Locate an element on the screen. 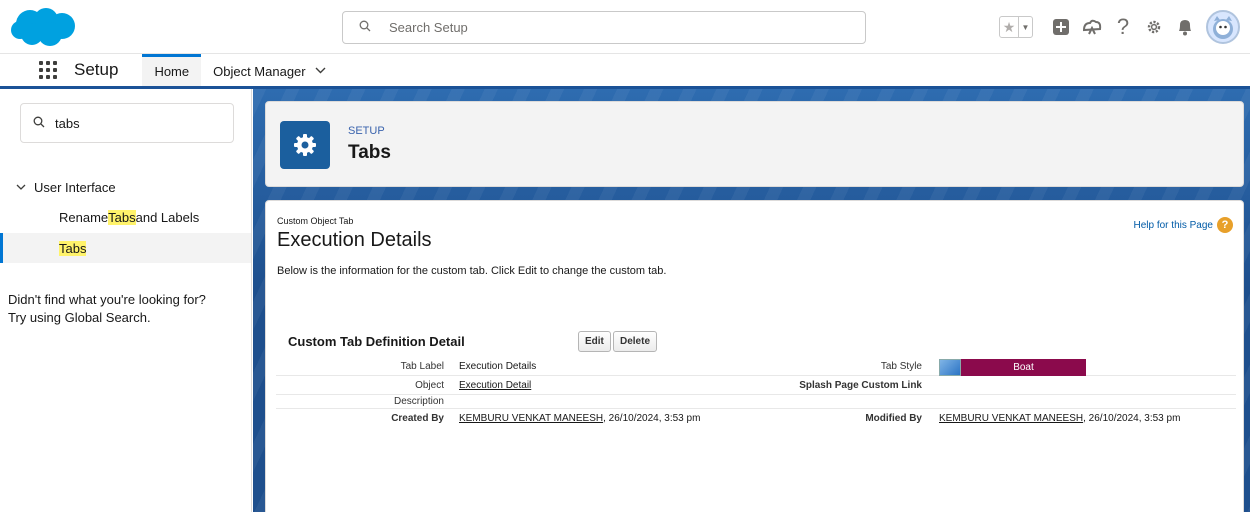 The height and width of the screenshot is (512, 1250). quick-find-input is located at coordinates (140, 123).